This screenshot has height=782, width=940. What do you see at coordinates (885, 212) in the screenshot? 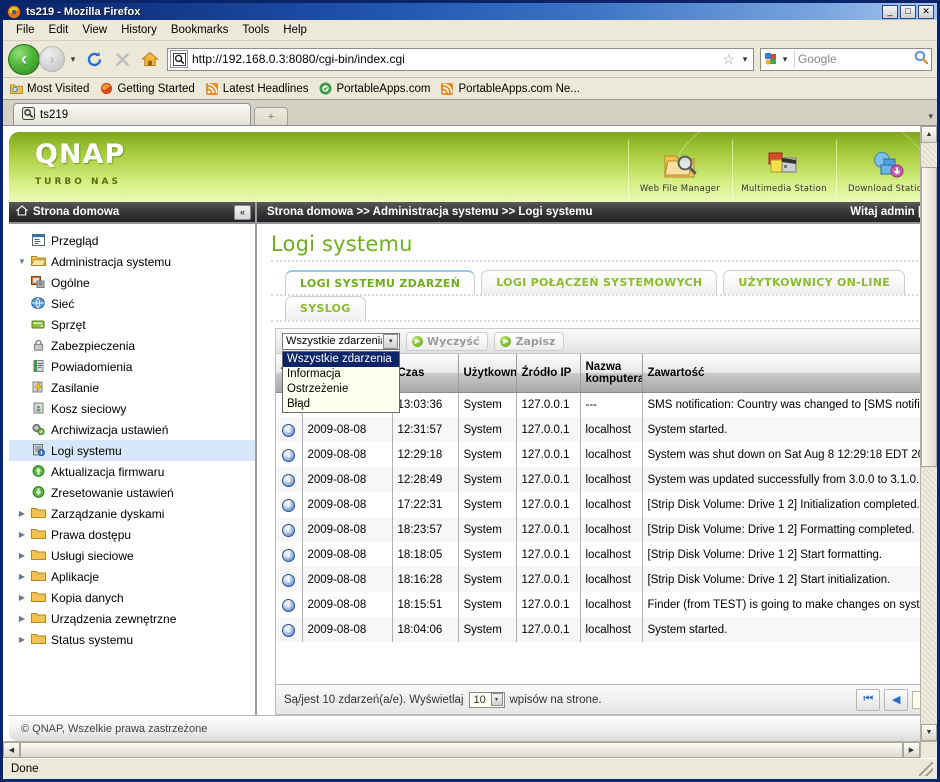
I see `welcome-logout: Witaj admin | Wyloguj` at bounding box center [885, 212].